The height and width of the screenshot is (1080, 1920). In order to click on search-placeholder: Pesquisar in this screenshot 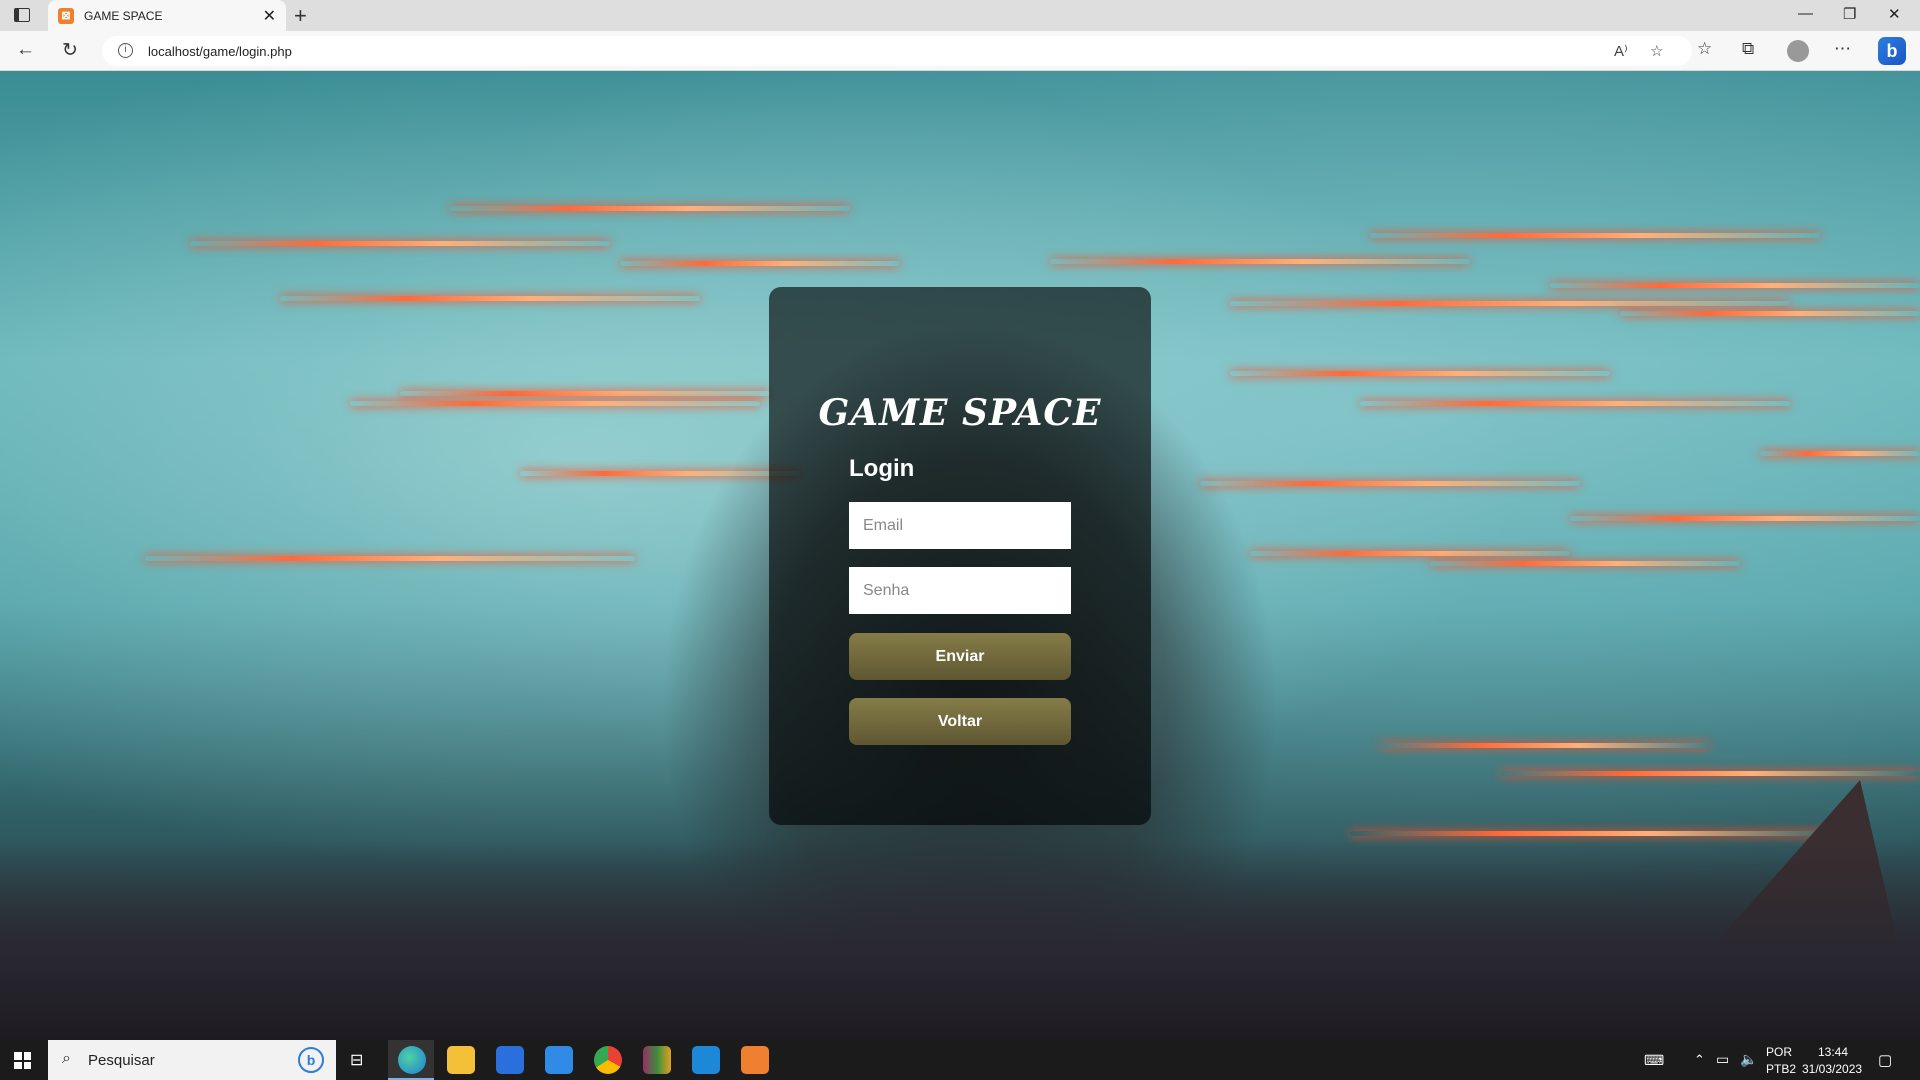, I will do `click(121, 1060)`.